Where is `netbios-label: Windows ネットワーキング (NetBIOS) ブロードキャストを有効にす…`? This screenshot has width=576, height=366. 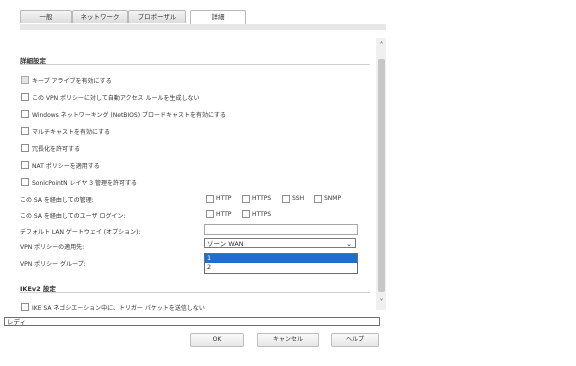 netbios-label: Windows ネットワーキング (NetBIOS) ブロードキャストを有効にす… is located at coordinates (129, 115).